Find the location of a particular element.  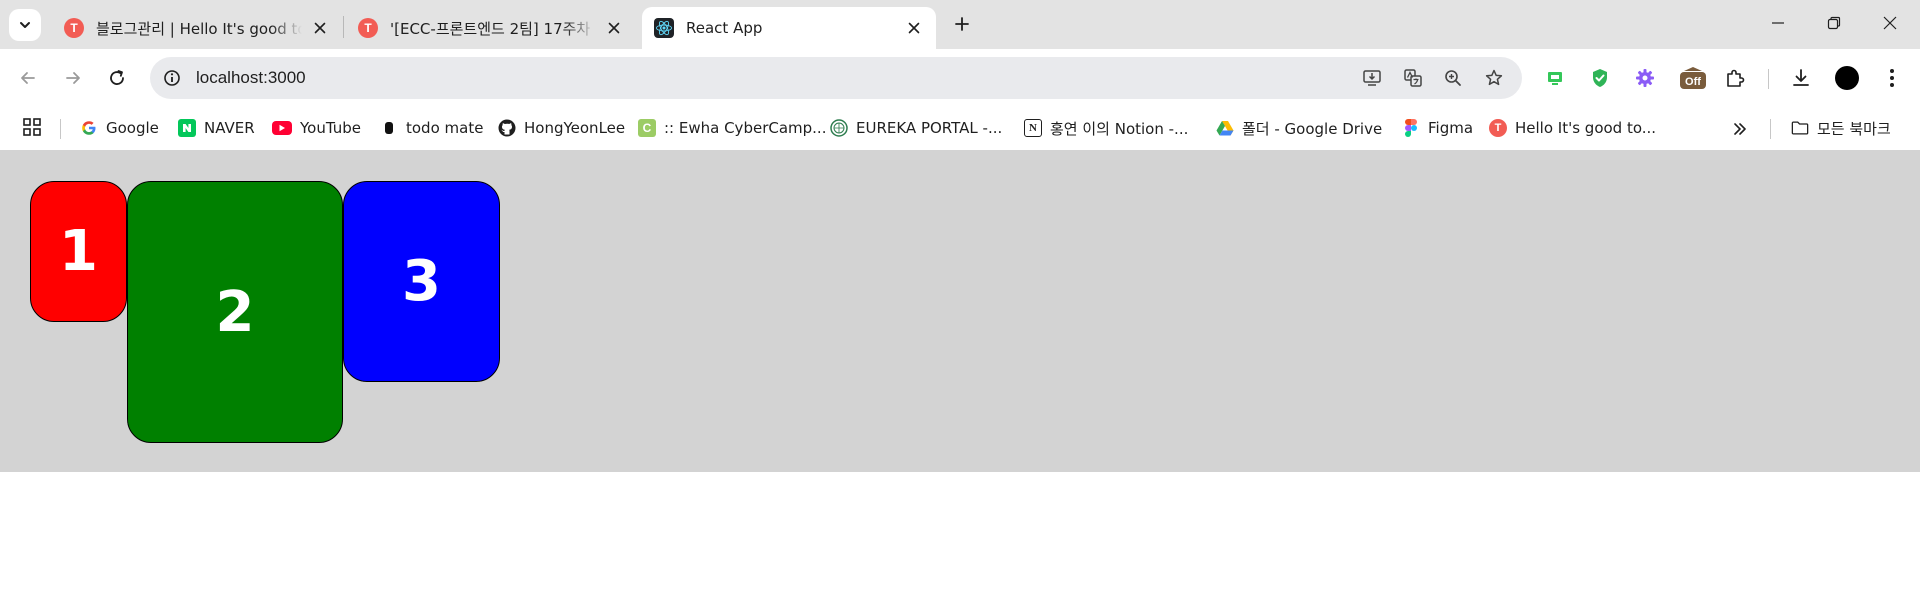

browser-toolbar: localhost:3000 Off is located at coordinates (960, 78).